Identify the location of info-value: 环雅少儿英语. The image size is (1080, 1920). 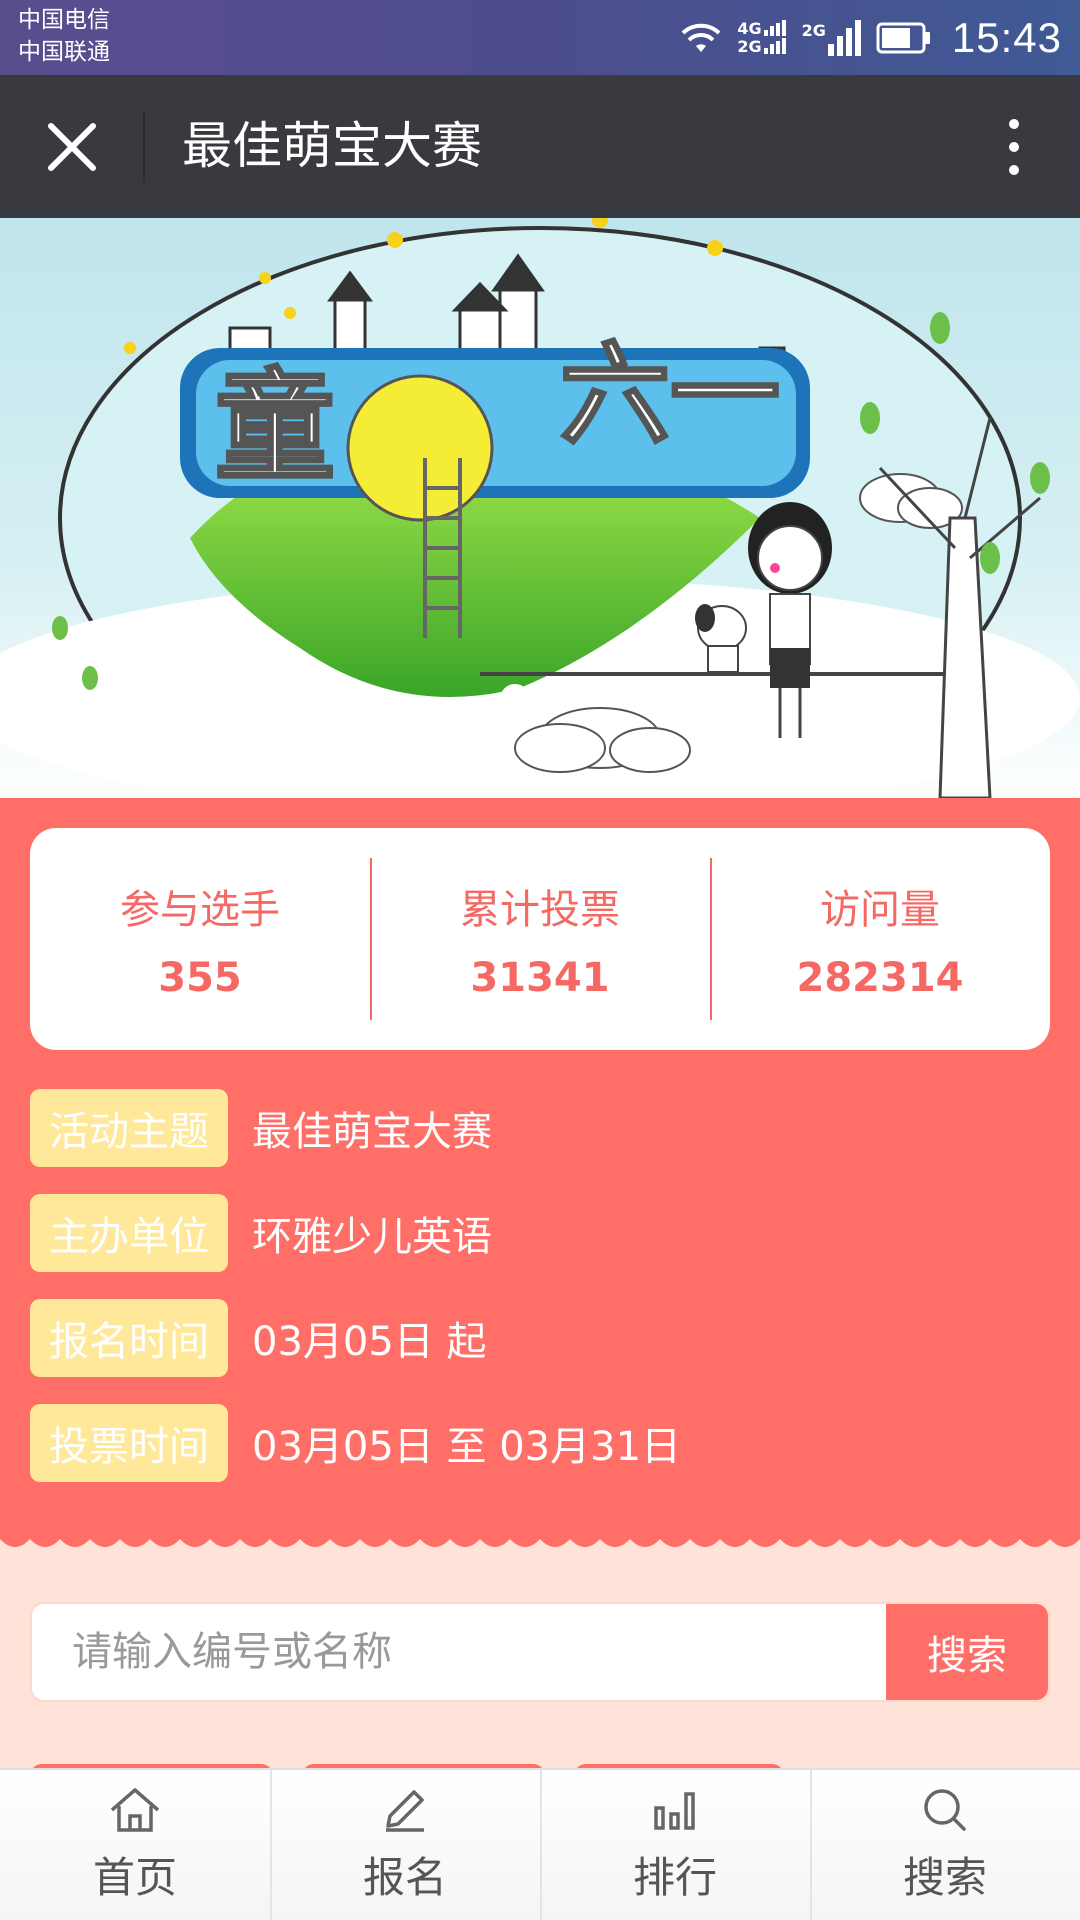
(372, 1237).